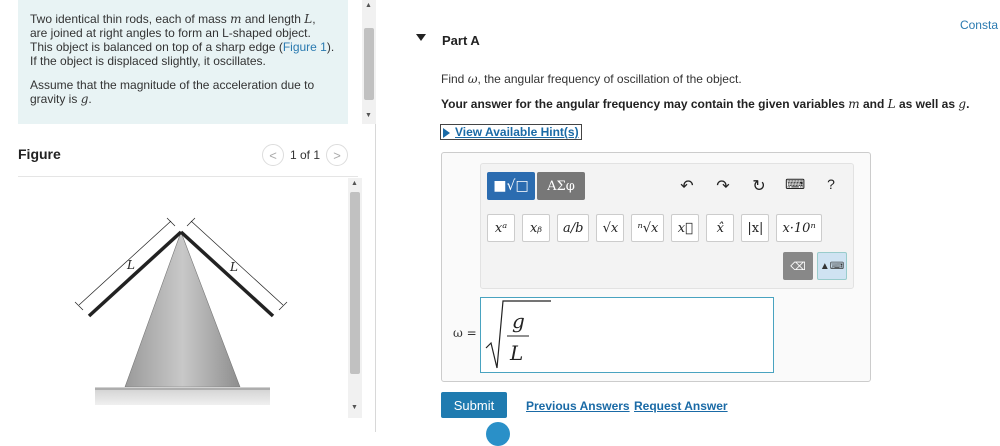 The image size is (1000, 446). What do you see at coordinates (182, 396) in the screenshot?
I see `base-plate` at bounding box center [182, 396].